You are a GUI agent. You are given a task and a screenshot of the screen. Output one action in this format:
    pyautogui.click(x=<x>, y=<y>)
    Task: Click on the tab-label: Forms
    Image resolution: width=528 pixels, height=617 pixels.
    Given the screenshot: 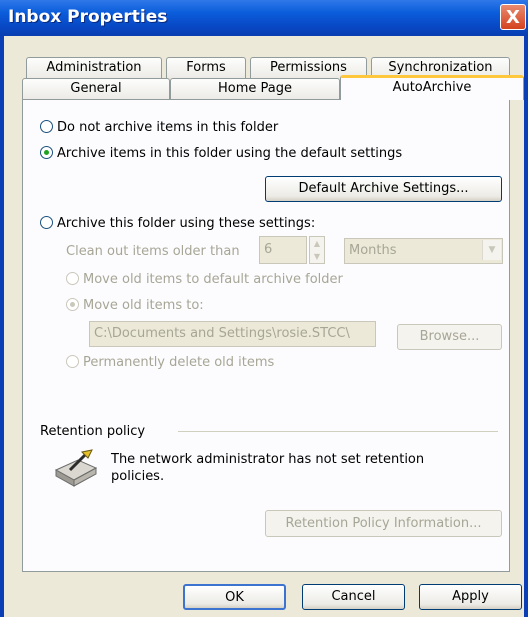 What is the action you would take?
    pyautogui.click(x=206, y=67)
    